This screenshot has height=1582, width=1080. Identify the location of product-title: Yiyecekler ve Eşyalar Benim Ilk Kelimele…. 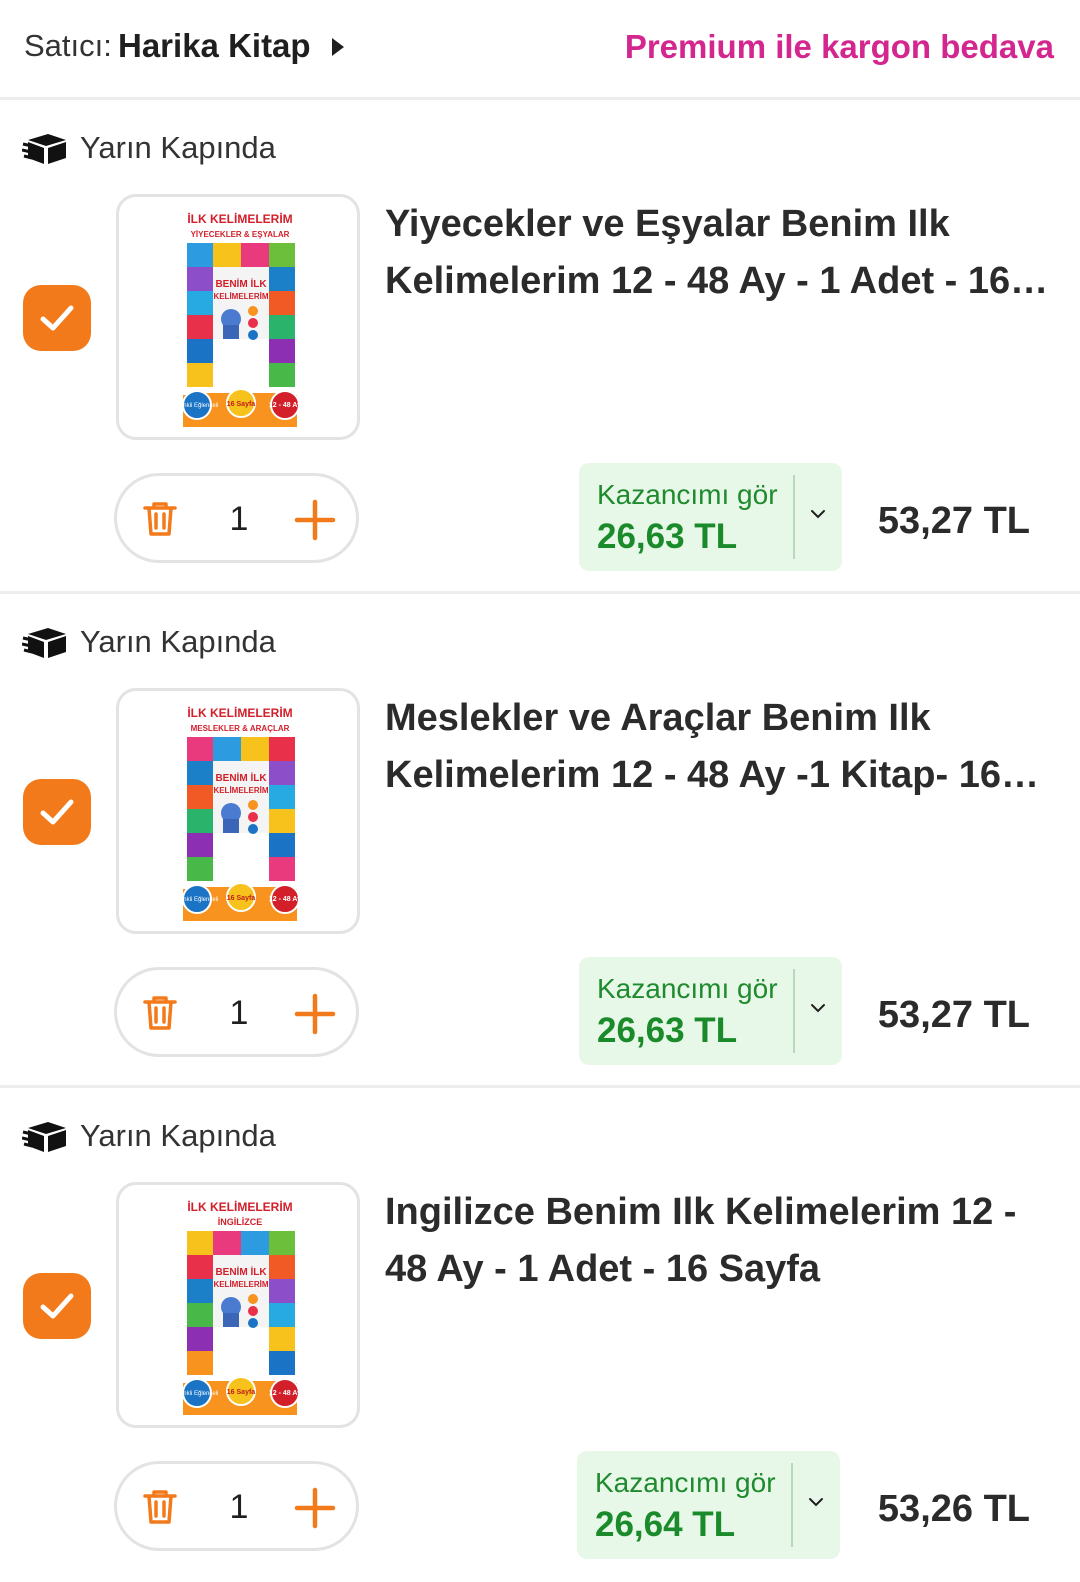
(720, 253).